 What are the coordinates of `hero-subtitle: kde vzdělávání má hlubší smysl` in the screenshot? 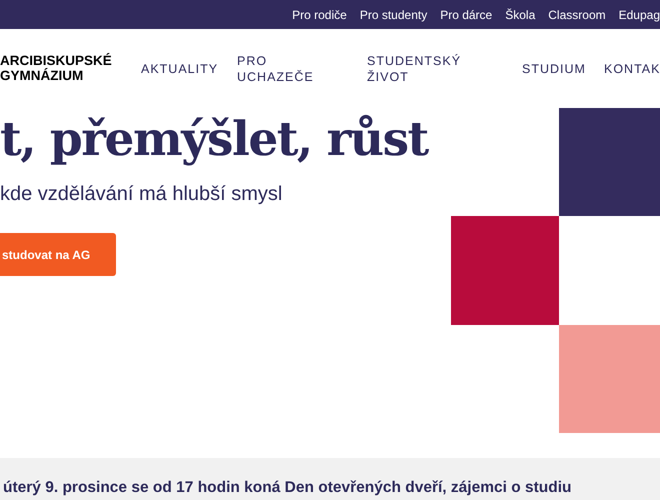 It's located at (142, 194).